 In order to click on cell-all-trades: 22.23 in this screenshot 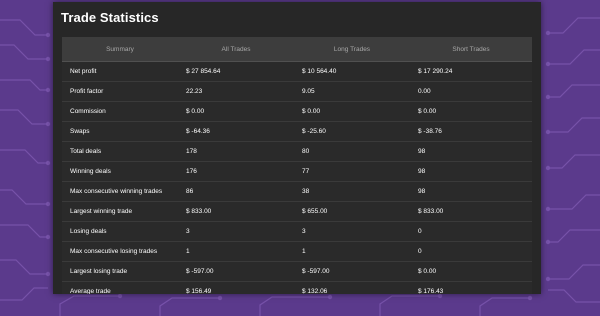, I will do `click(194, 91)`.